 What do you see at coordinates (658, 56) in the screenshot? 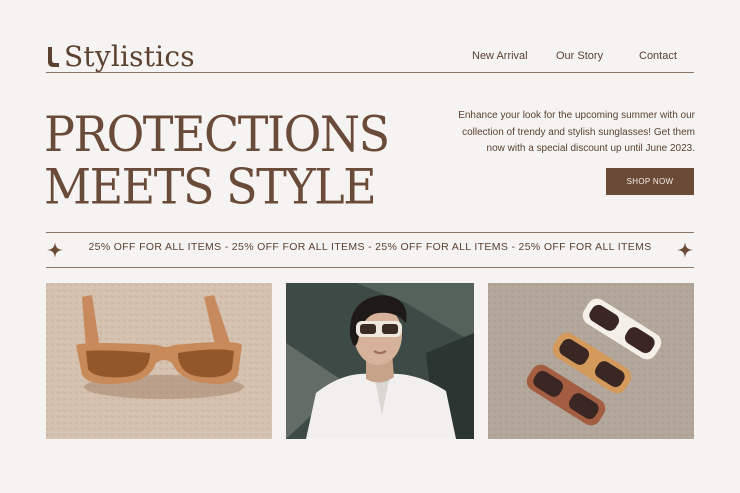
I see `nav-contact: Contact` at bounding box center [658, 56].